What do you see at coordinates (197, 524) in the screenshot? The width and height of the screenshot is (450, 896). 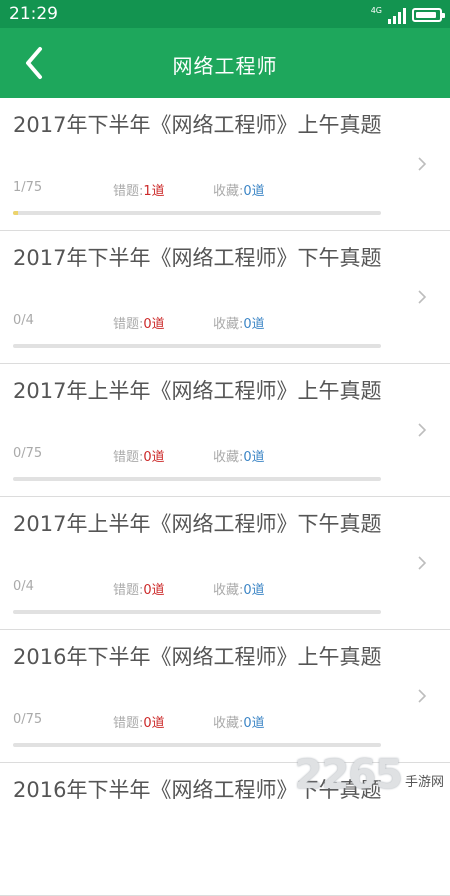 I see `exam-title: 2017年上半年《网络工程师》下午真题` at bounding box center [197, 524].